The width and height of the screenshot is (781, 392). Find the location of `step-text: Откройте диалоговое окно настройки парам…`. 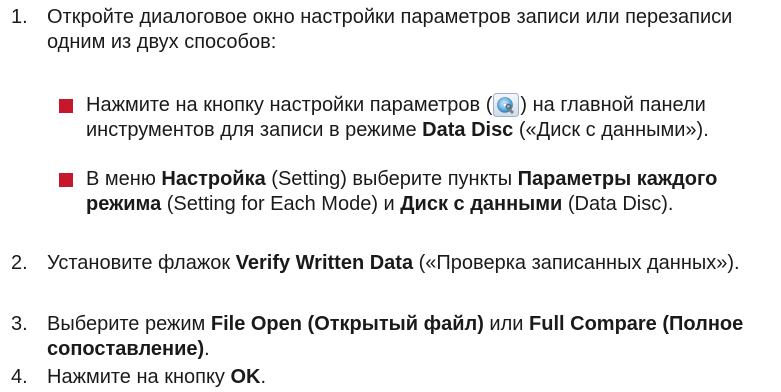

step-text: Откройте диалоговое окно настройки парам… is located at coordinates (390, 29).